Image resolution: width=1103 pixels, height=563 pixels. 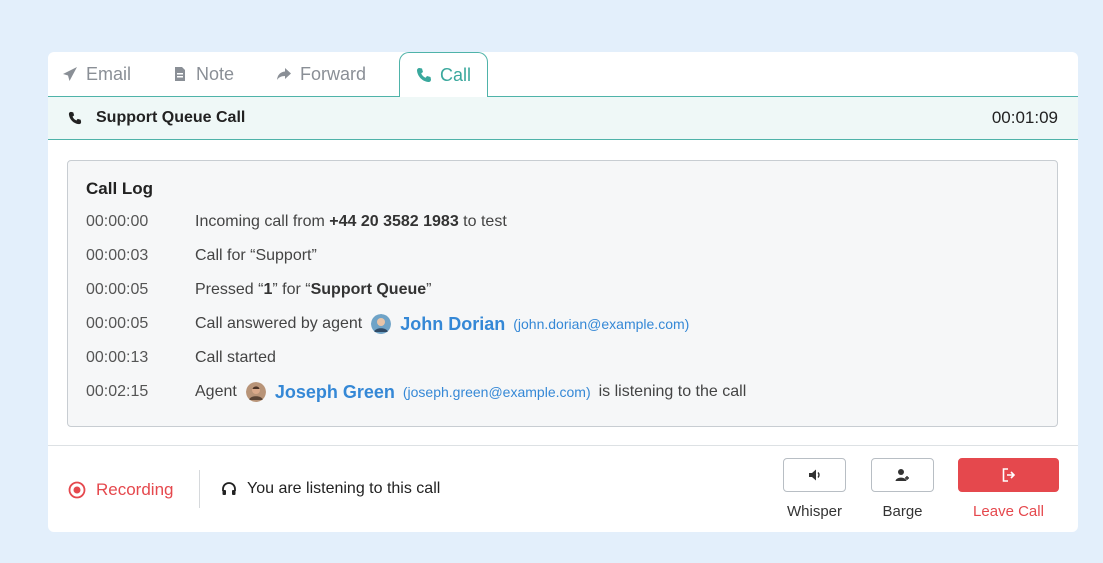 I want to click on agent-name-link: John Dorian, so click(x=452, y=324).